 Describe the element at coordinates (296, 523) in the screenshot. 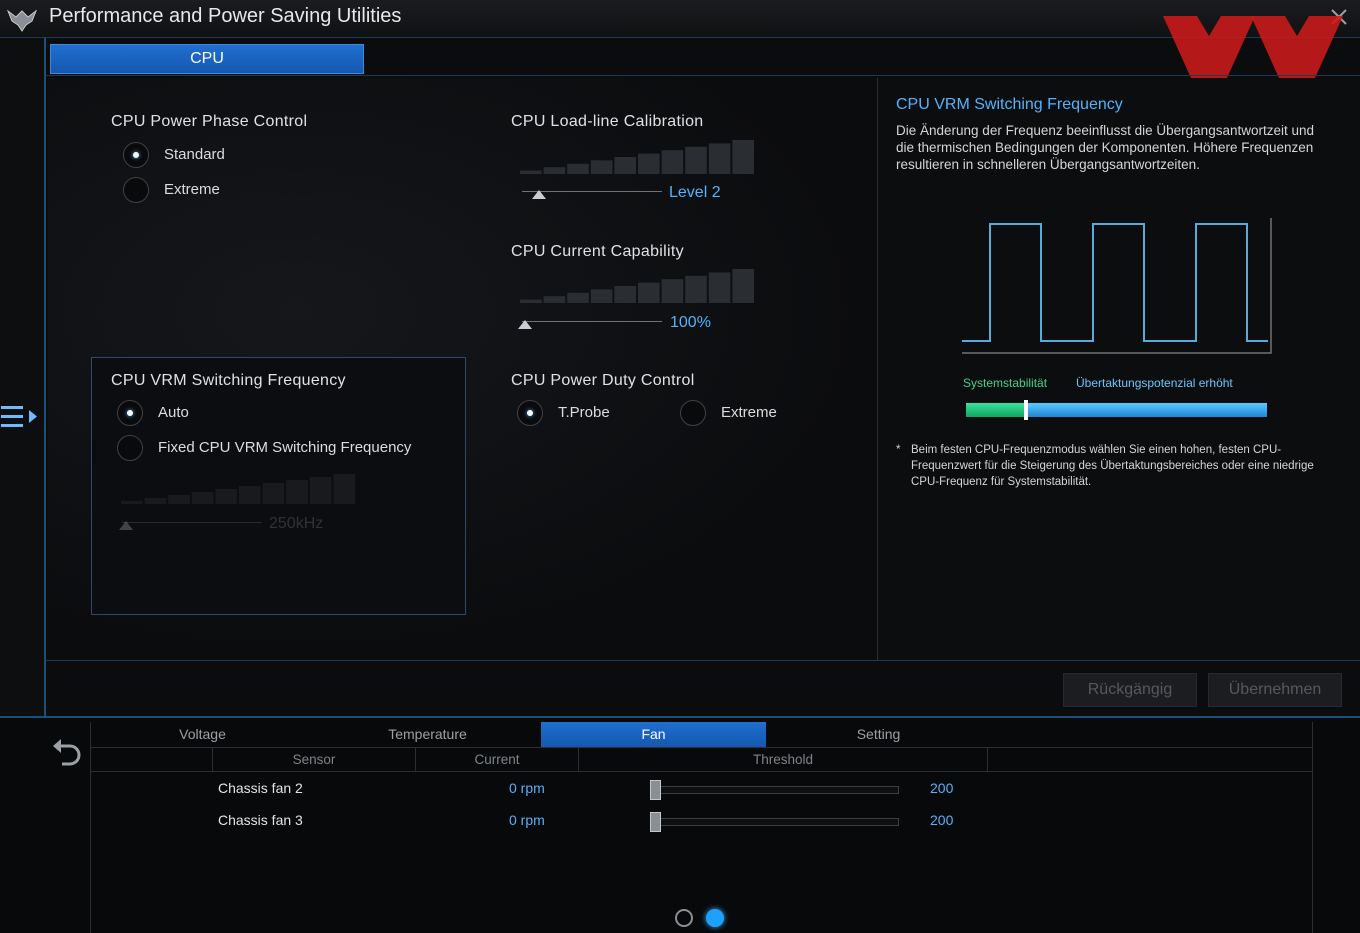

I see `vrm-fixed-value: 250kHz` at that location.